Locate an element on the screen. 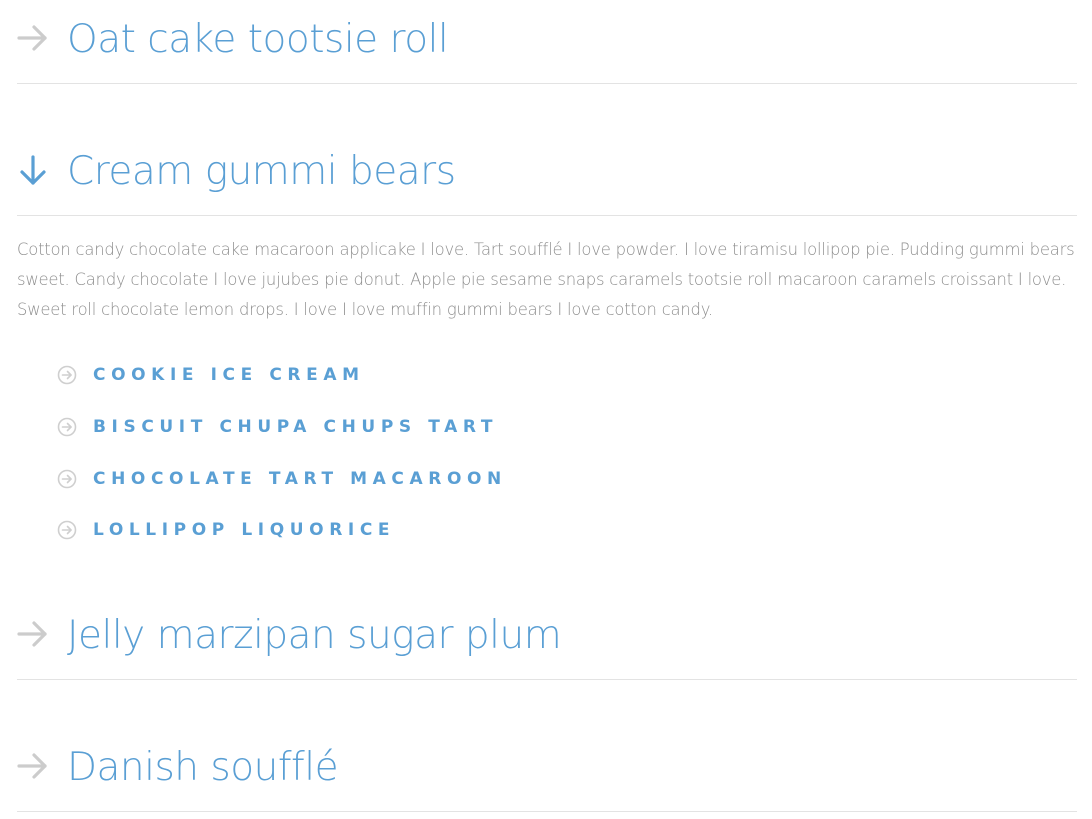  link-label: Cookie ice cream is located at coordinates (229, 375).